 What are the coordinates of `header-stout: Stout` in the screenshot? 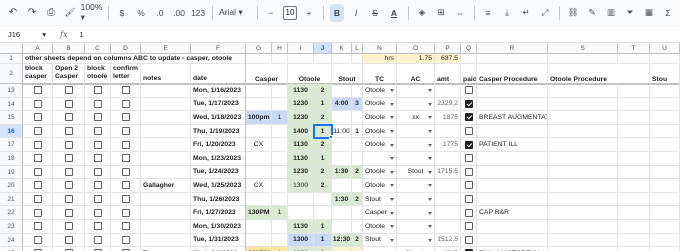 It's located at (347, 74).